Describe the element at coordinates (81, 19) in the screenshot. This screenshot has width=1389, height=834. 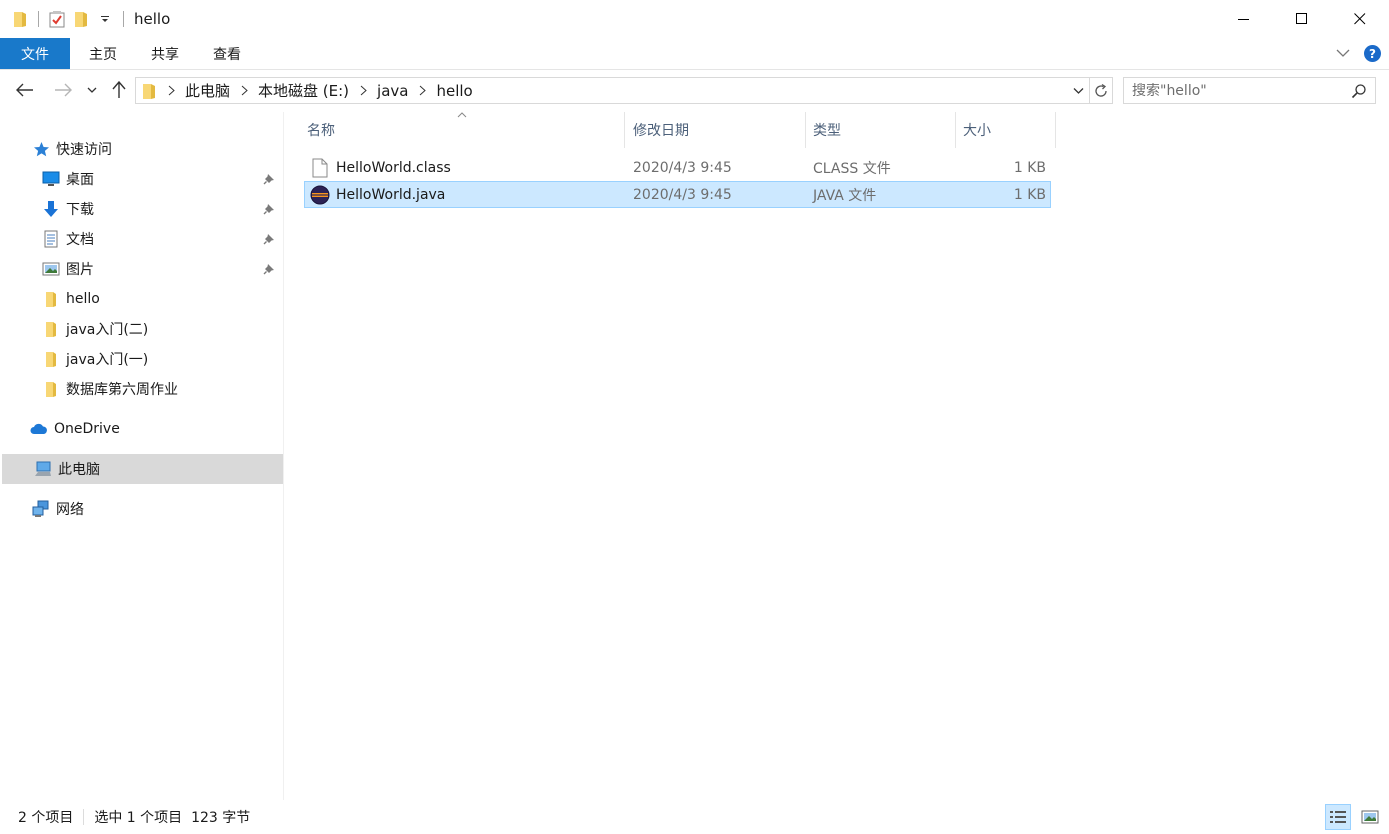
I see `new-folder-icon` at that location.